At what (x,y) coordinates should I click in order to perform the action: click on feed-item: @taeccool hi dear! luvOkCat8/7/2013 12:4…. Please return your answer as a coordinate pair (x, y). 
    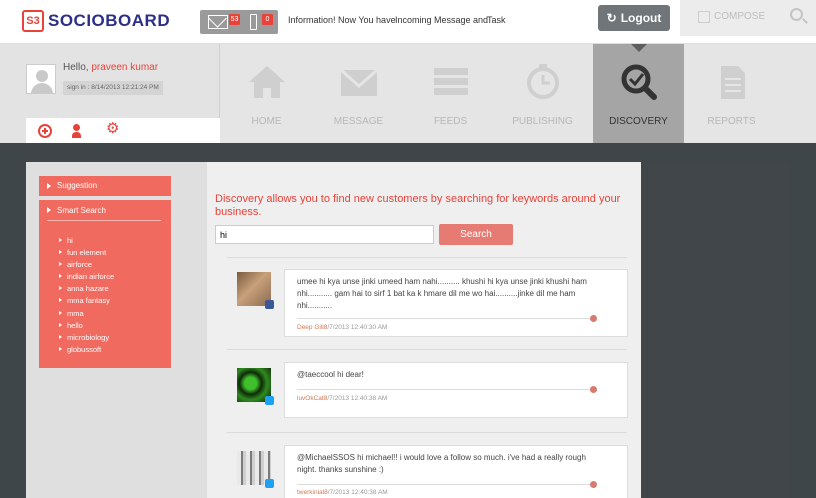
    Looking at the image, I should click on (427, 392).